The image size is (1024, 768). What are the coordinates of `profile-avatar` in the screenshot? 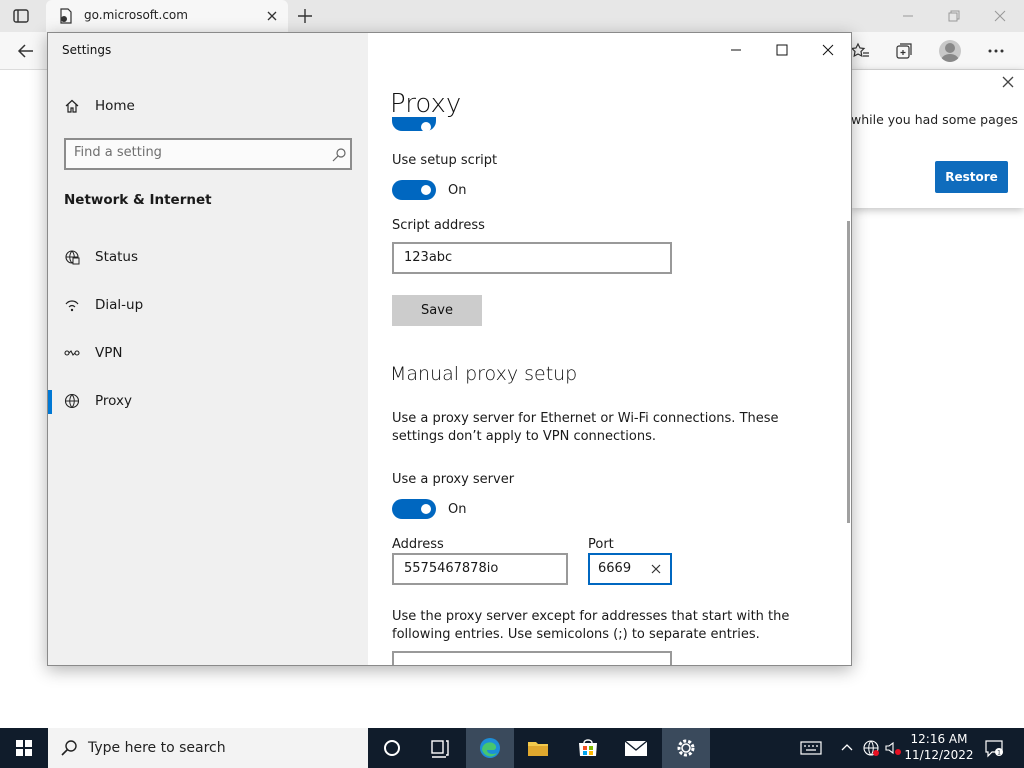 It's located at (950, 51).